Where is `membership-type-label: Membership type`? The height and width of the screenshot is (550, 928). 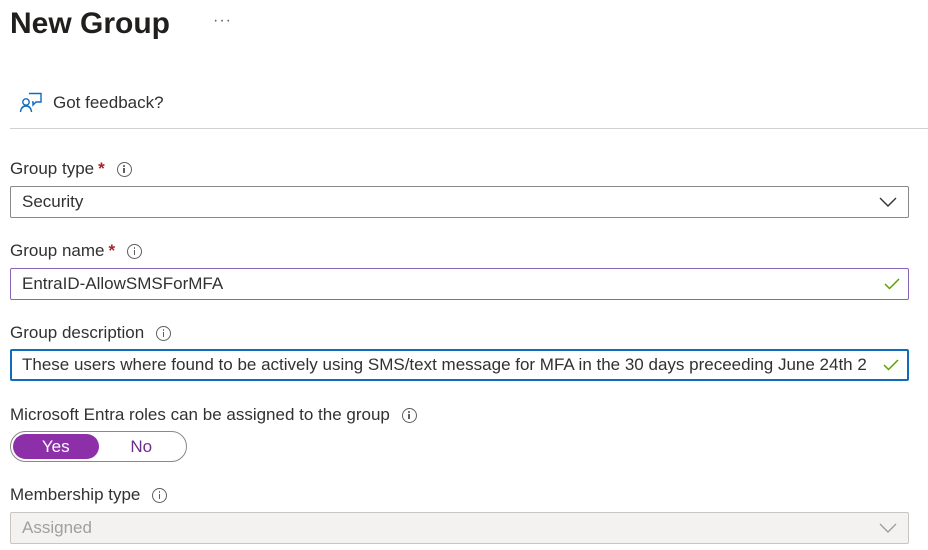 membership-type-label: Membership type is located at coordinates (89, 495).